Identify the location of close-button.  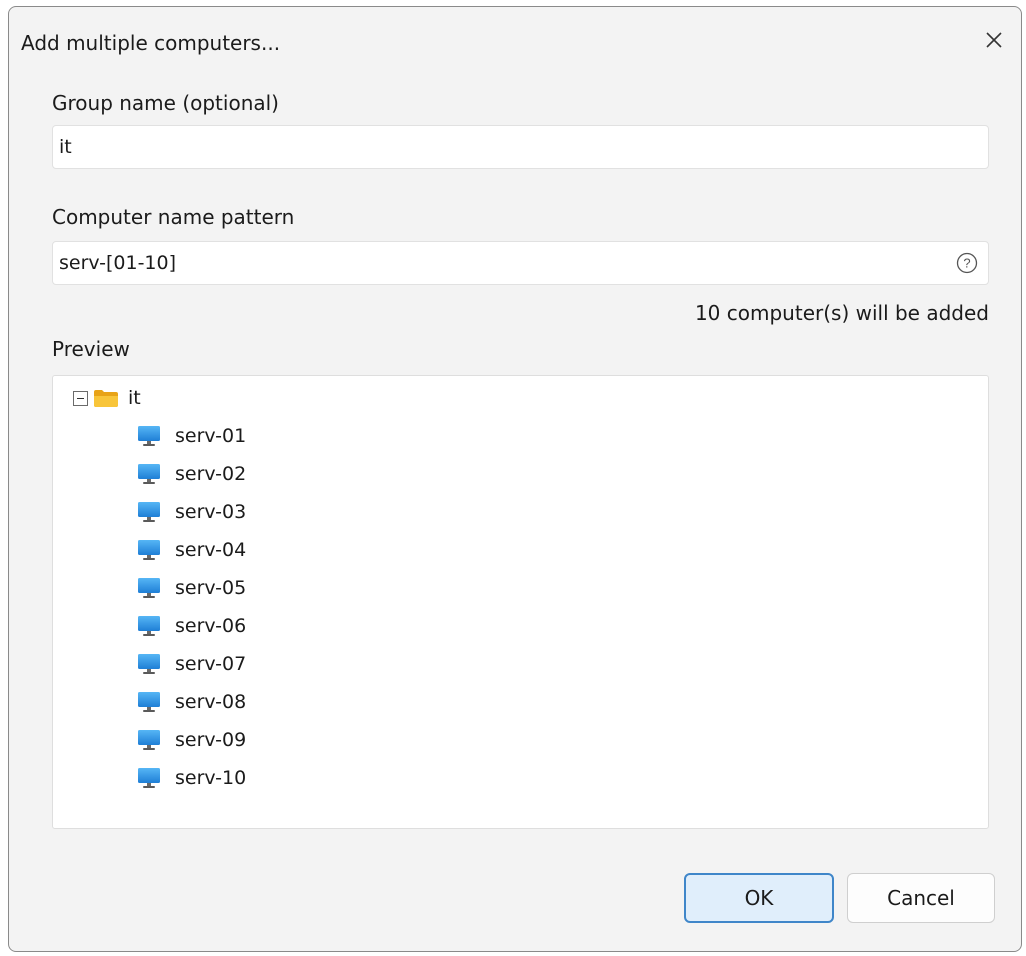
(994, 40).